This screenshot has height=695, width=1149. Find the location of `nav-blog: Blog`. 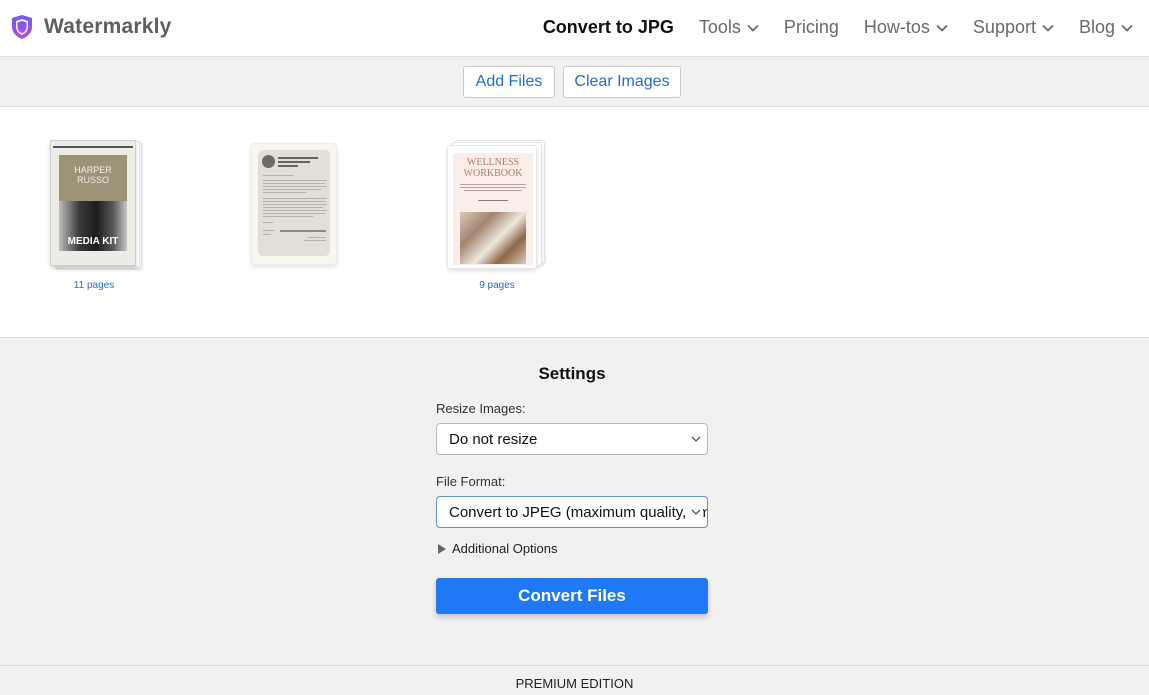

nav-blog: Blog is located at coordinates (1106, 27).